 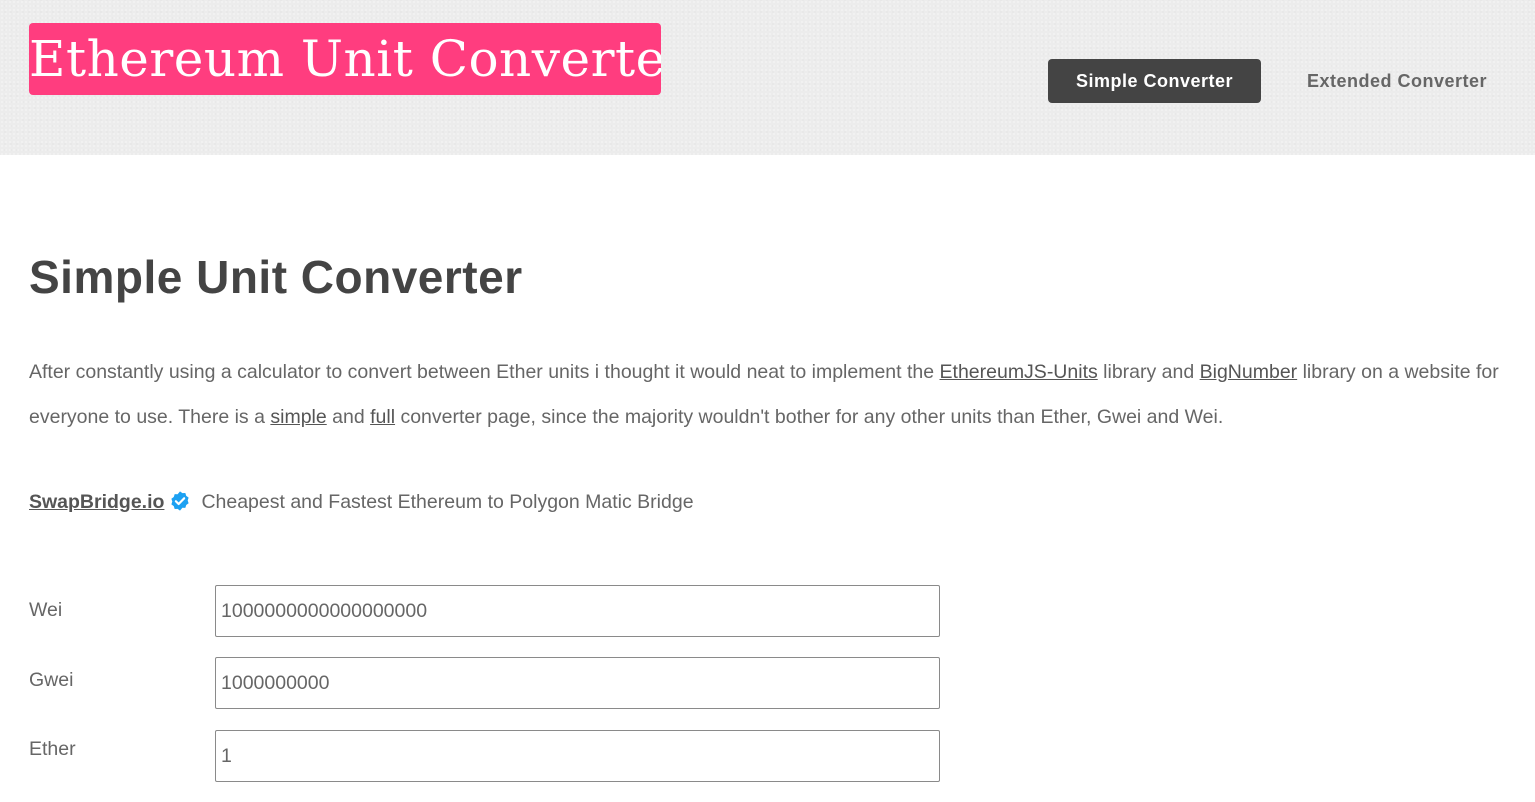 I want to click on bignumber-link: BigNumber, so click(x=1249, y=372).